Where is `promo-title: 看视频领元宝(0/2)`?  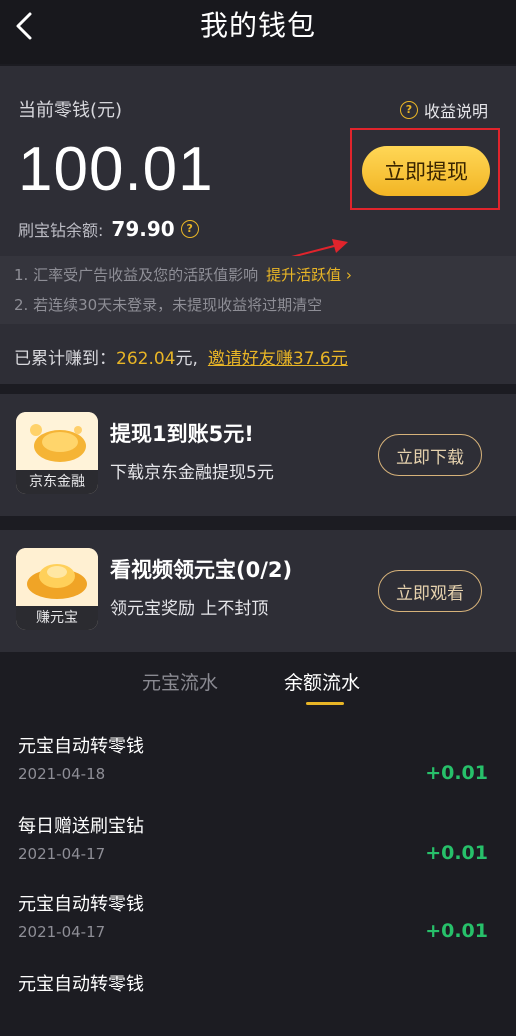 promo-title: 看视频领元宝(0/2) is located at coordinates (201, 570).